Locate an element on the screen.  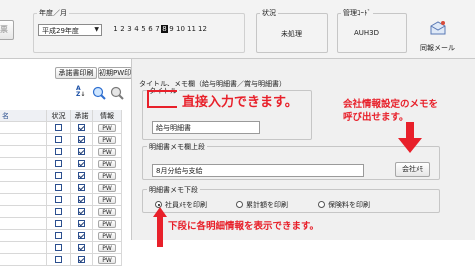
company-memo-button: 会社ﾒﾓ is located at coordinates (412, 169).